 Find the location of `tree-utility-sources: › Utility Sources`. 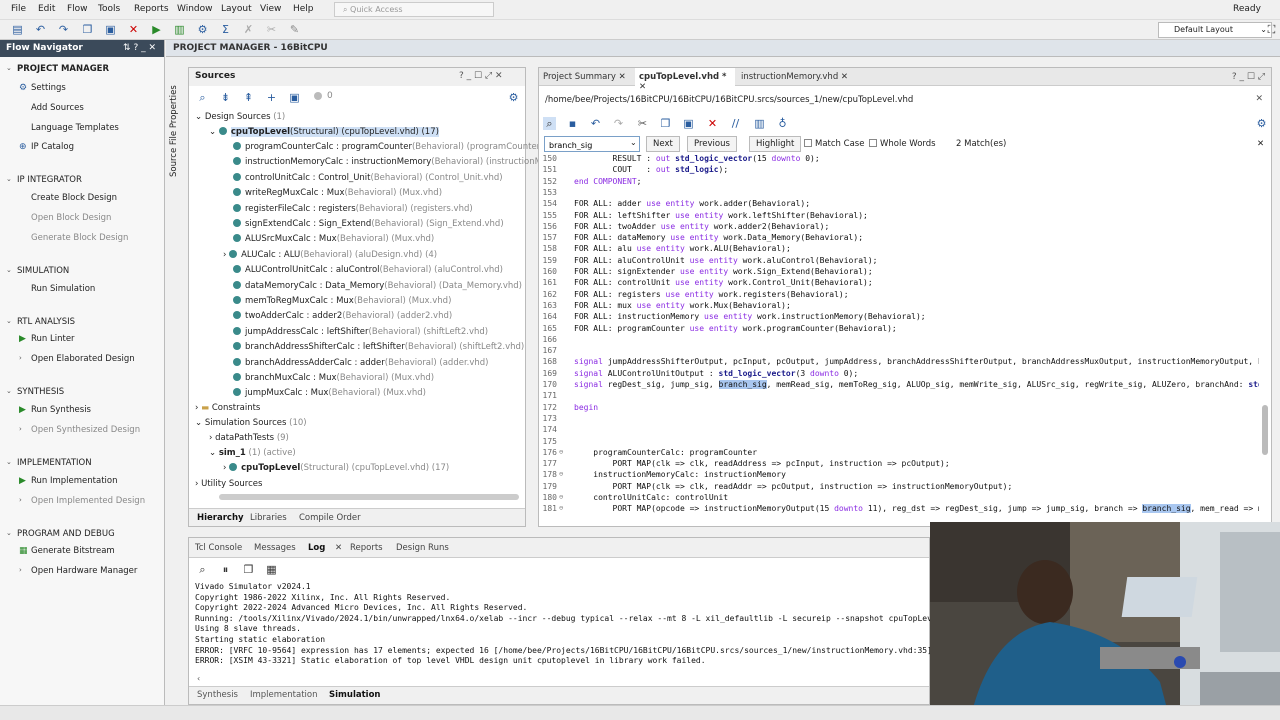

tree-utility-sources: › Utility Sources is located at coordinates (228, 484).